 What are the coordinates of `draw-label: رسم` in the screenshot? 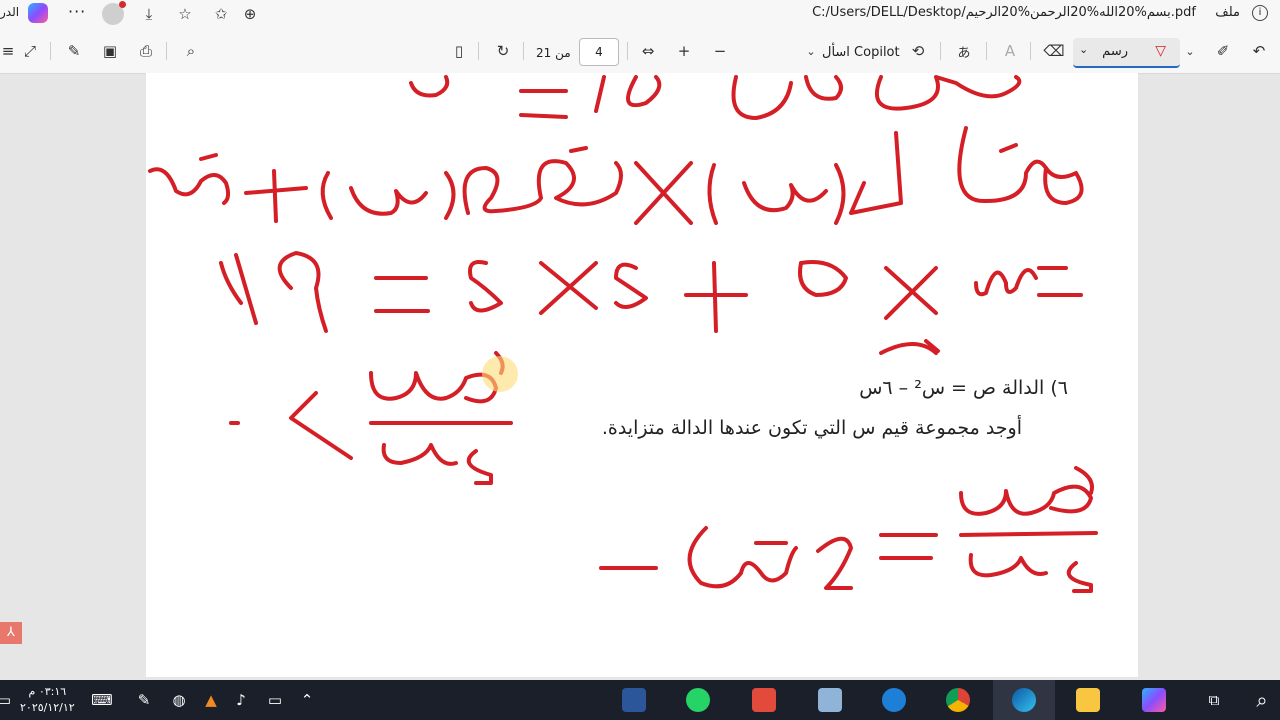 It's located at (1115, 51).